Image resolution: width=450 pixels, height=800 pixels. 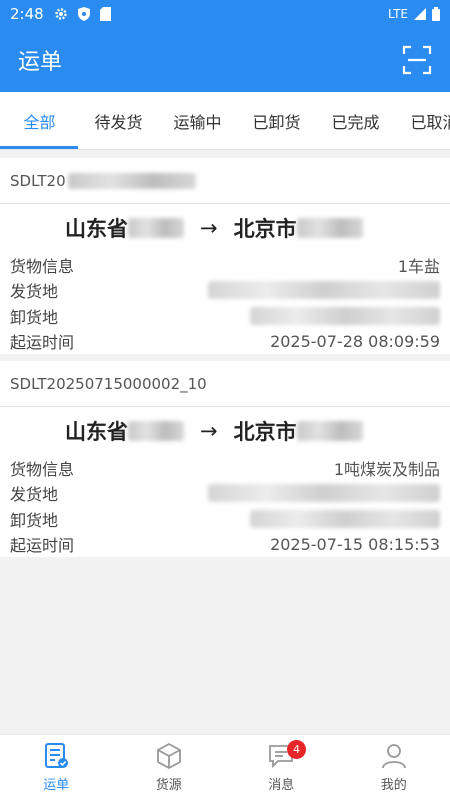 What do you see at coordinates (83, 14) in the screenshot?
I see `shield-icon` at bounding box center [83, 14].